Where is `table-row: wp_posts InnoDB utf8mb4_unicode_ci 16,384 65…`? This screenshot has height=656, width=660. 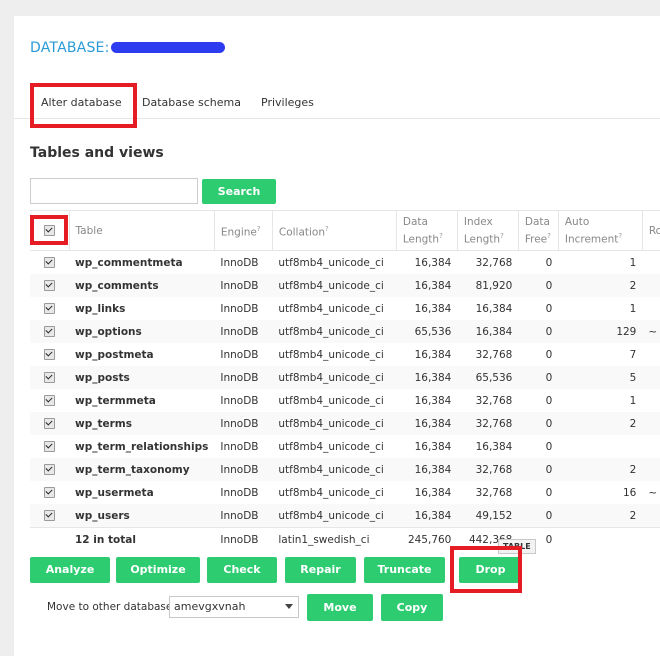
table-row: wp_posts InnoDB utf8mb4_unicode_ci 16,384 65… is located at coordinates (345, 377).